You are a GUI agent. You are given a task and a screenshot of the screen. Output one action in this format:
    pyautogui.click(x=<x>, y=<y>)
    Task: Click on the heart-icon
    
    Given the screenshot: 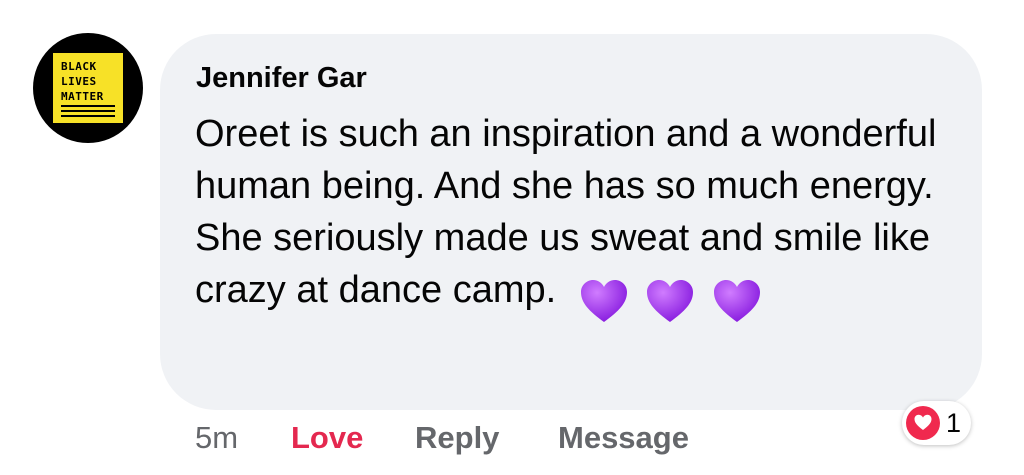 What is the action you would take?
    pyautogui.click(x=923, y=423)
    